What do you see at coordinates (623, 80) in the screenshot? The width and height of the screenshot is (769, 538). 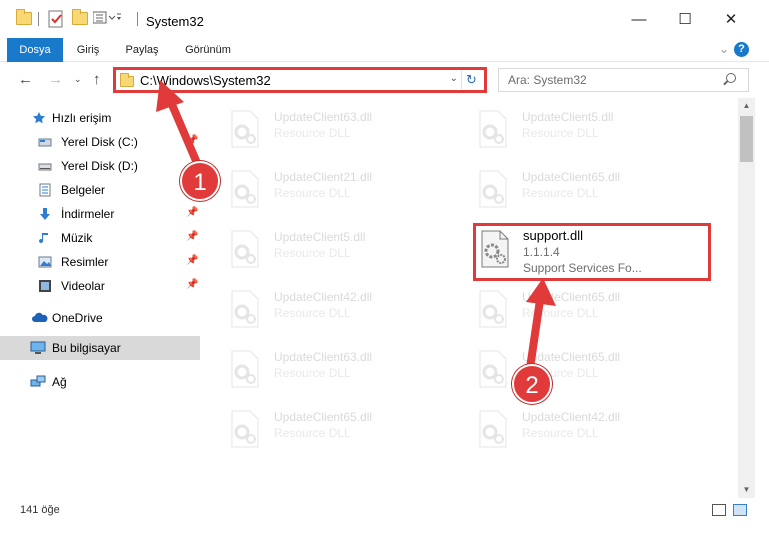 I see `search-input: Ara: System32` at bounding box center [623, 80].